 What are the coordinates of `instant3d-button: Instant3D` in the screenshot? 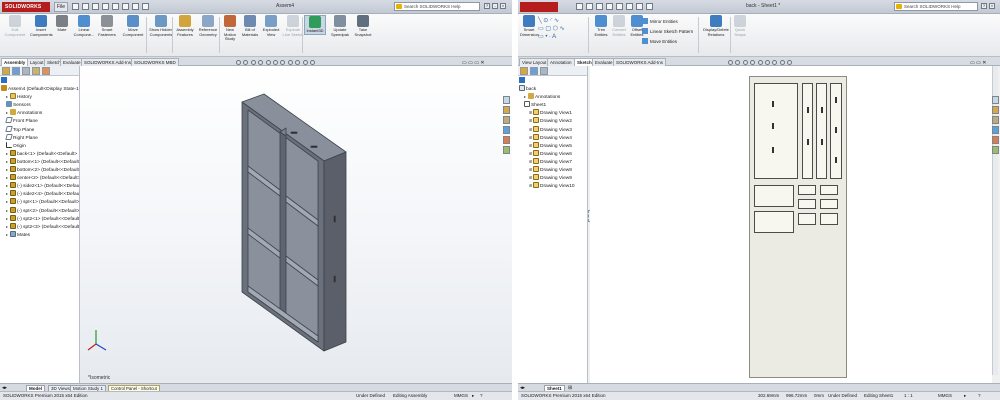 It's located at (315, 25).